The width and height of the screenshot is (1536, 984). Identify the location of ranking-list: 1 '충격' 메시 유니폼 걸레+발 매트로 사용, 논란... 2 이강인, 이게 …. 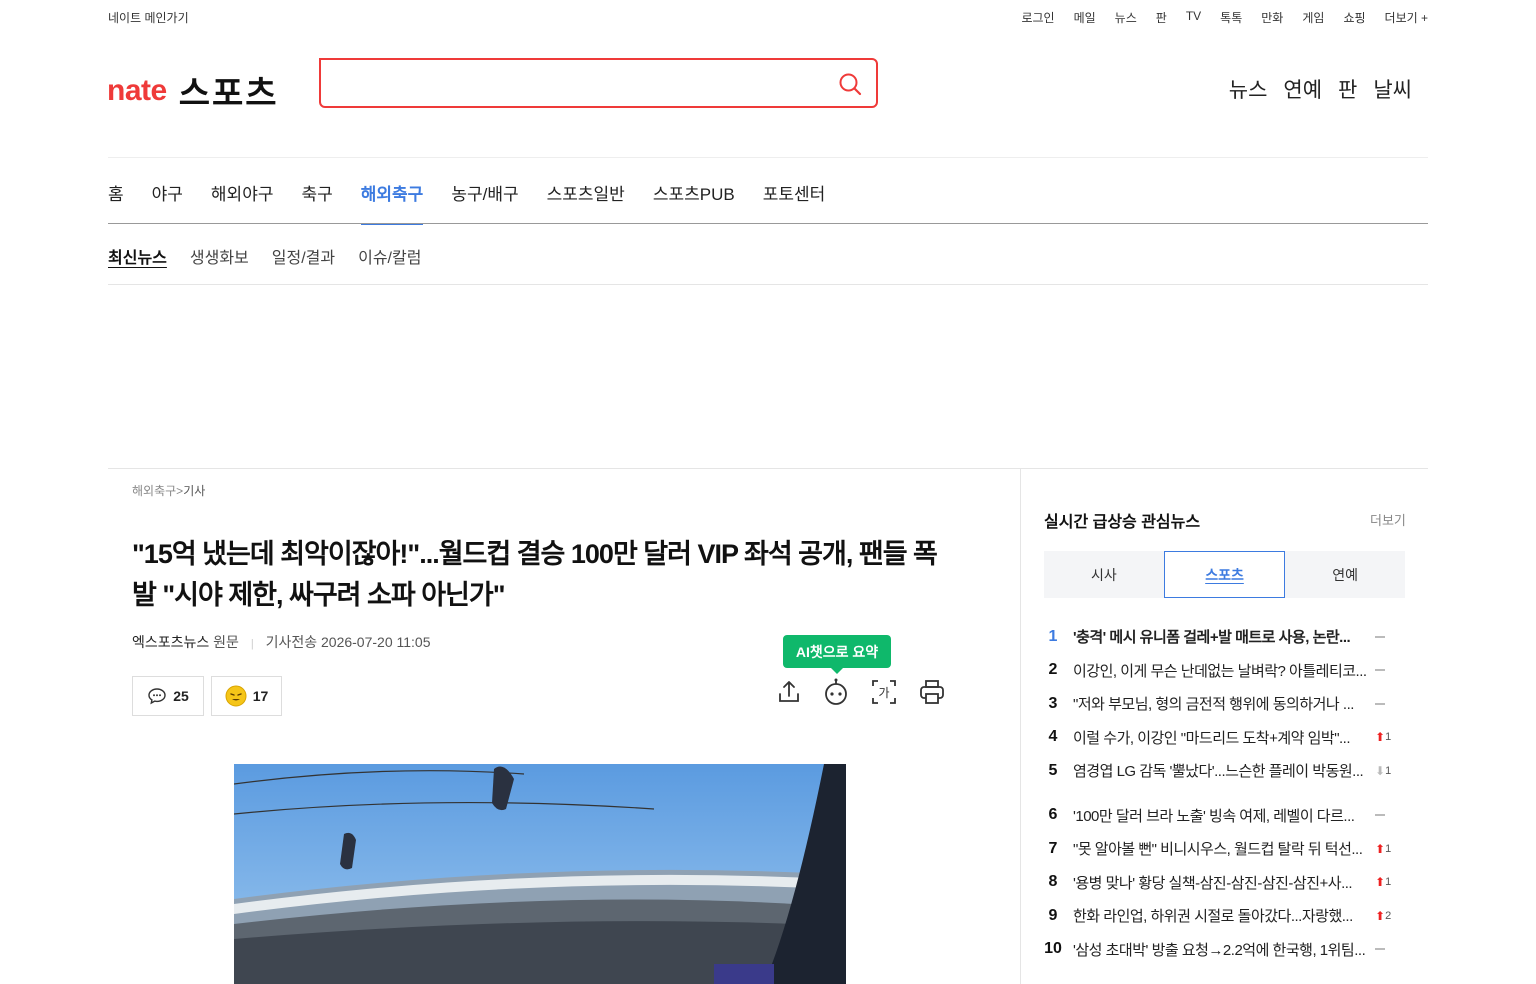
(1224, 793).